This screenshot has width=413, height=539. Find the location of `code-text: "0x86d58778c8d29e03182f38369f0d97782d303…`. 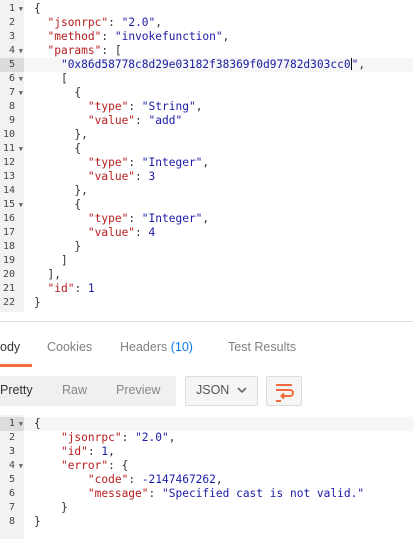

code-text: "0x86d58778c8d29e03182f38369f0d97782d303… is located at coordinates (213, 64).